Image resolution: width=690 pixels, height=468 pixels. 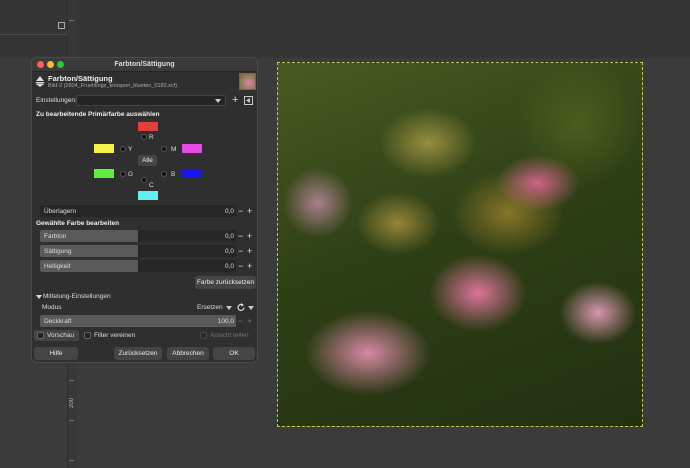 What do you see at coordinates (138, 353) in the screenshot?
I see `reset-button: Zurücksetzen` at bounding box center [138, 353].